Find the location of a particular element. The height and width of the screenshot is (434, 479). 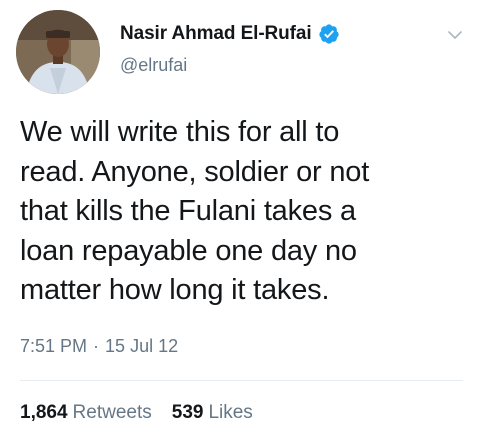

likes-count: 539 is located at coordinates (187, 412).